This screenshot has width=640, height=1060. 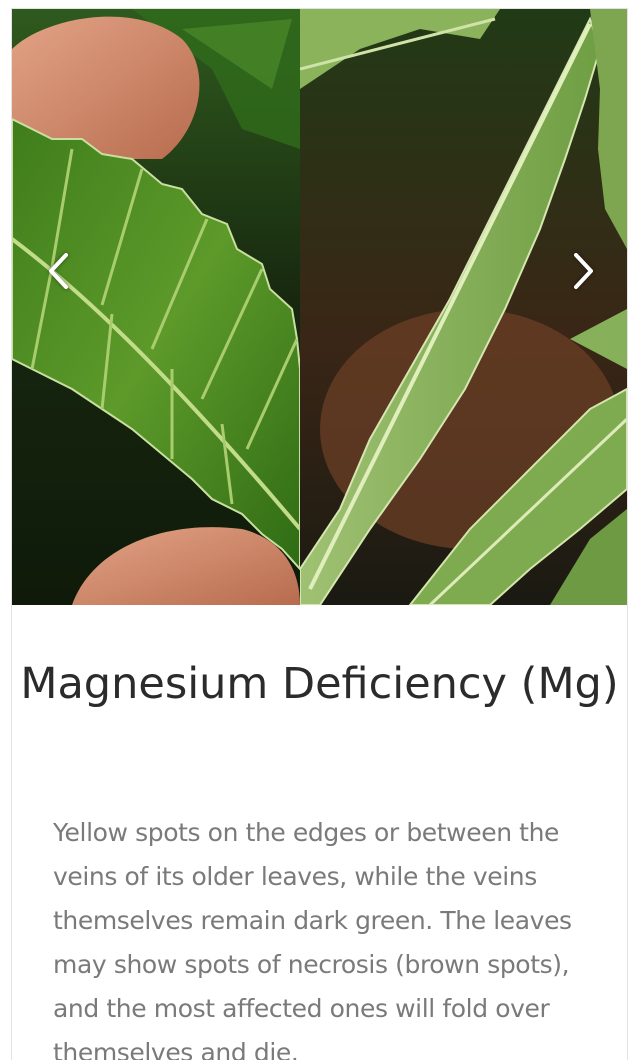 I want to click on article-title: Magnesium Deficiency (Mg), so click(x=319, y=684).